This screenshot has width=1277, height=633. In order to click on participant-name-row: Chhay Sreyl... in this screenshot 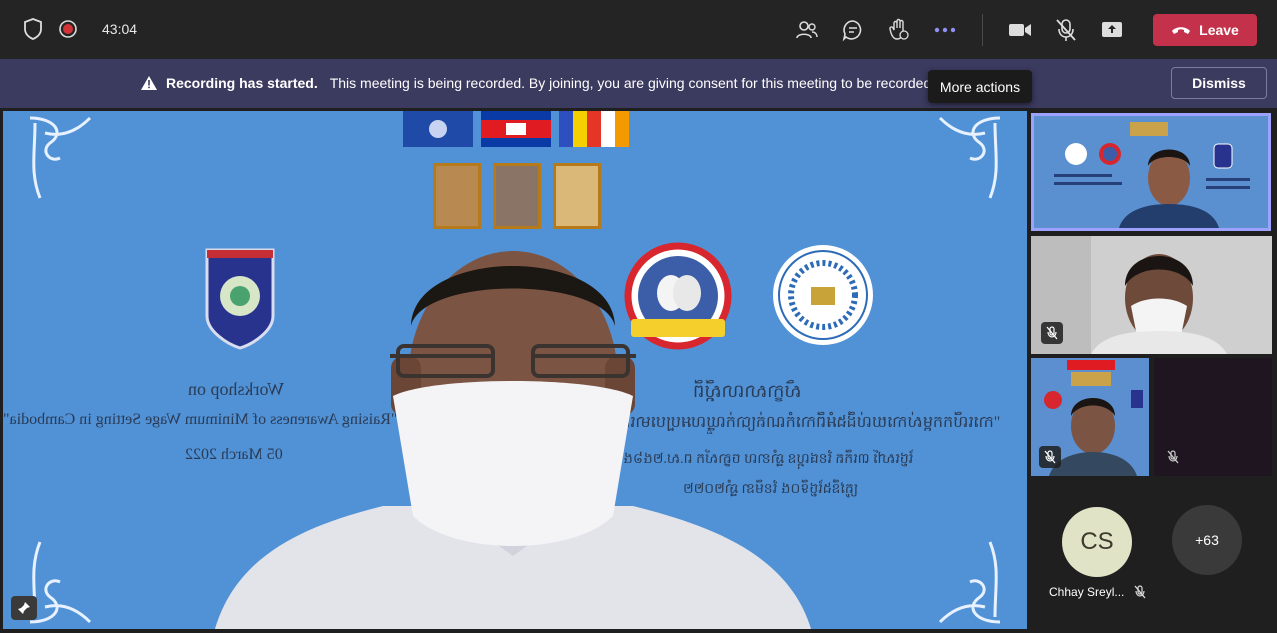, I will do `click(1097, 592)`.